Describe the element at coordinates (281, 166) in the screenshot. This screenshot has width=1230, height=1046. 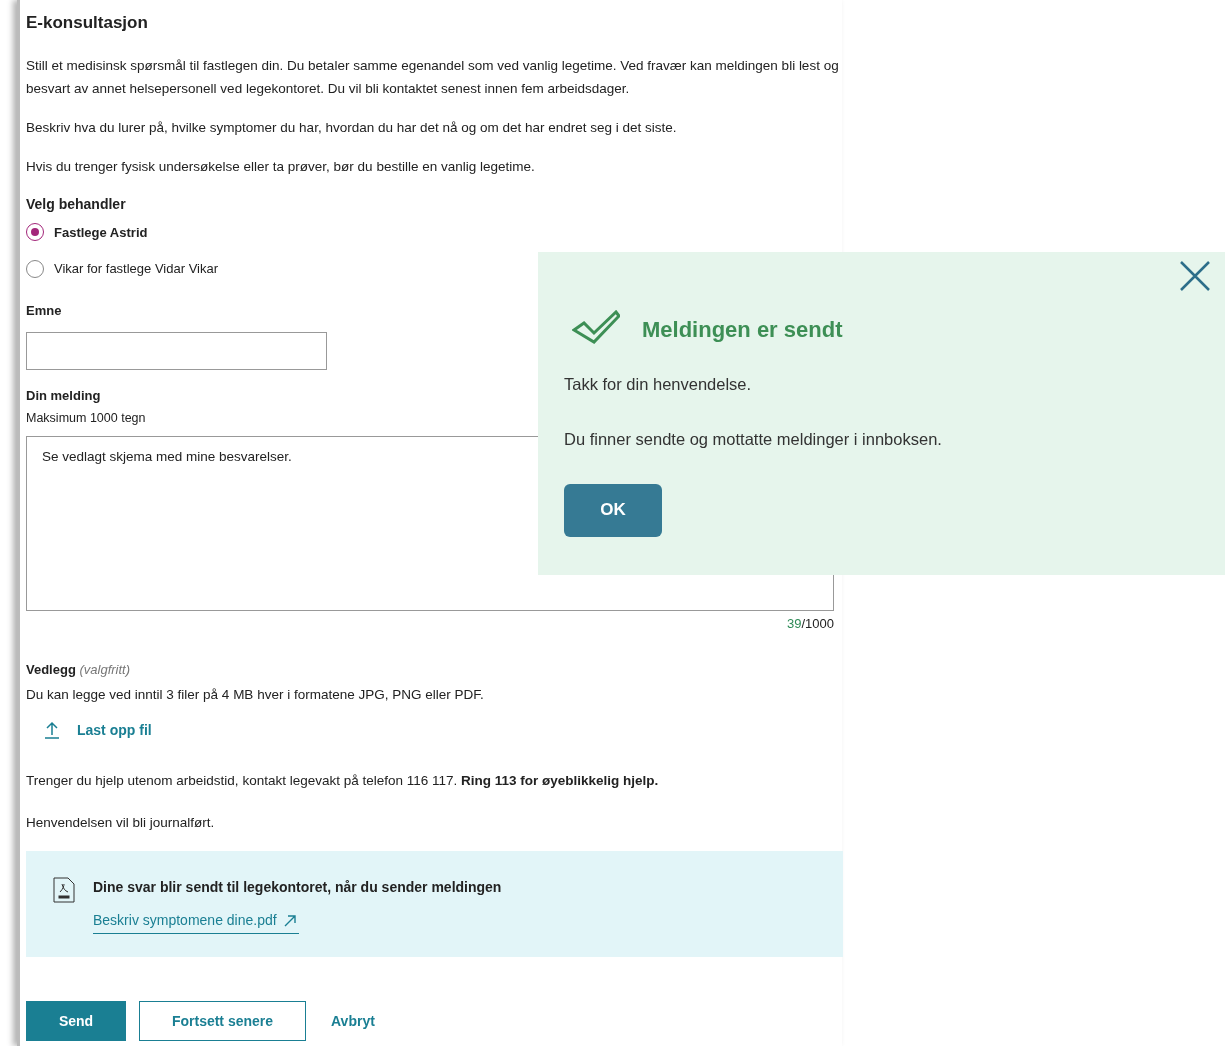
I see `intro-paragraph: Hvis du trenger fysisk undersøkelse eller ta prøver, bør du bestille en vanlig legetime.` at that location.